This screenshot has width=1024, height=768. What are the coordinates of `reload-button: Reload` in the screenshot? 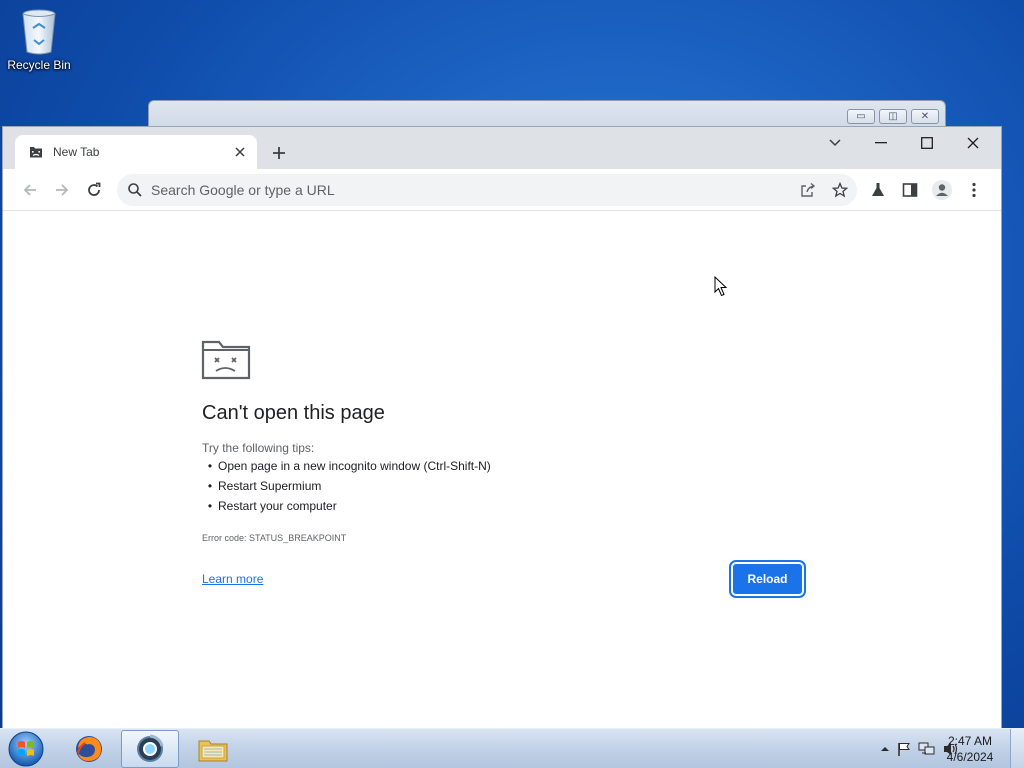 It's located at (767, 579).